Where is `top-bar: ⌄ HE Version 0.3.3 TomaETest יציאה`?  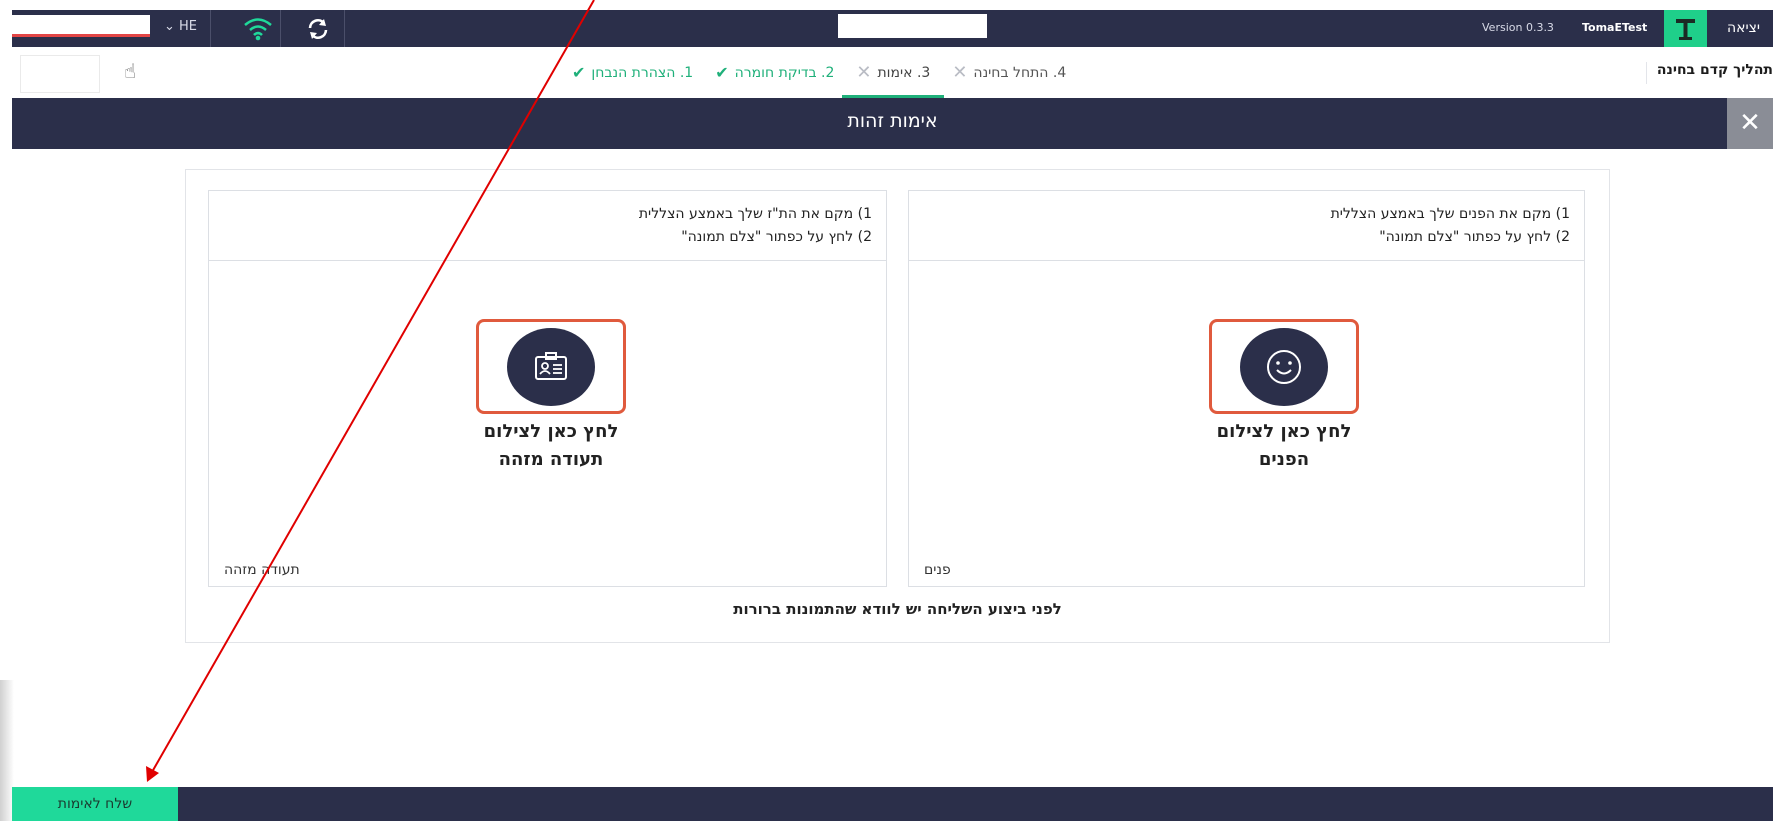
top-bar: ⌄ HE Version 0.3.3 TomaETest יציאה is located at coordinates (892, 28).